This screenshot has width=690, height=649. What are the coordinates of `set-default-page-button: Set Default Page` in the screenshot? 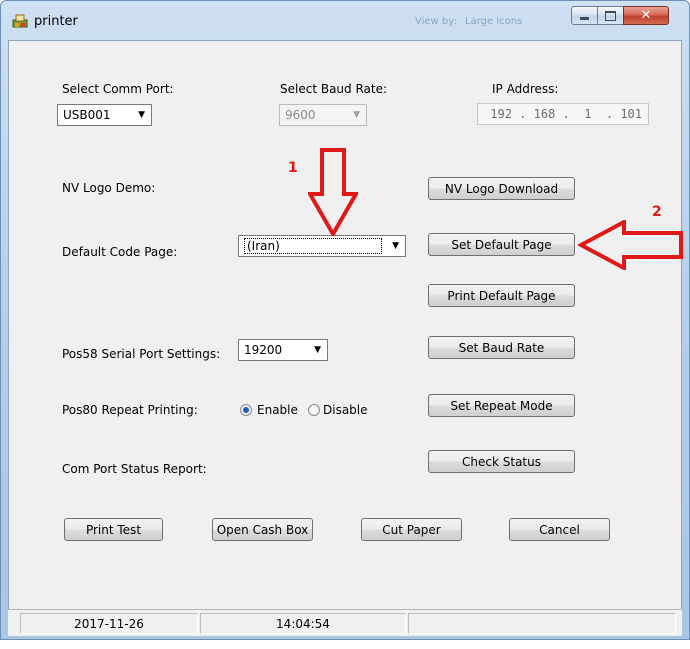 It's located at (501, 244).